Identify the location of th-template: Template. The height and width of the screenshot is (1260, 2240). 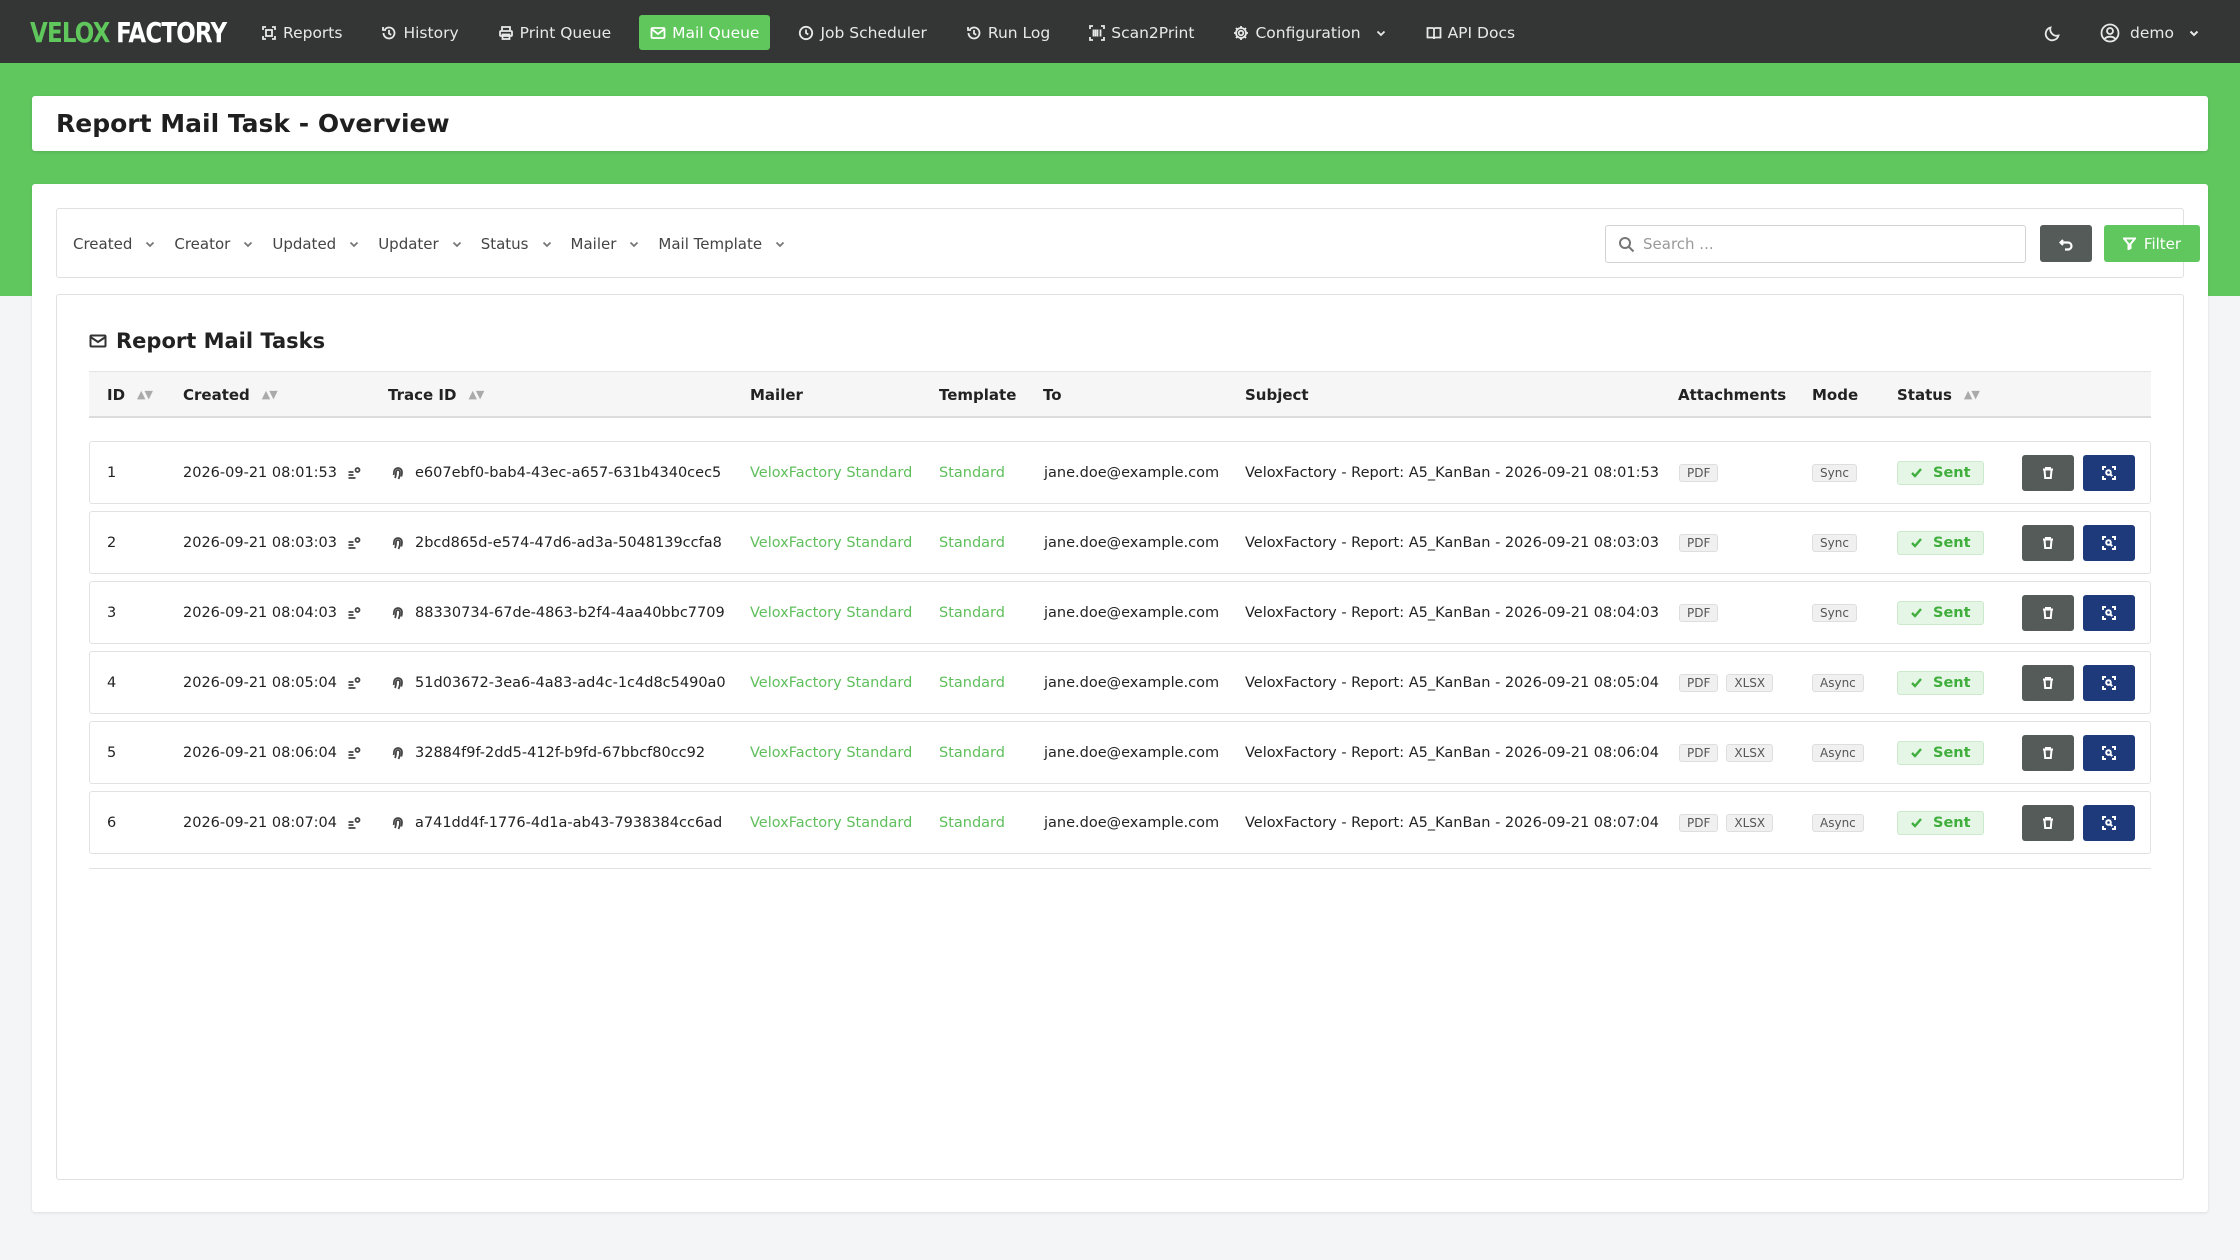
(977, 394).